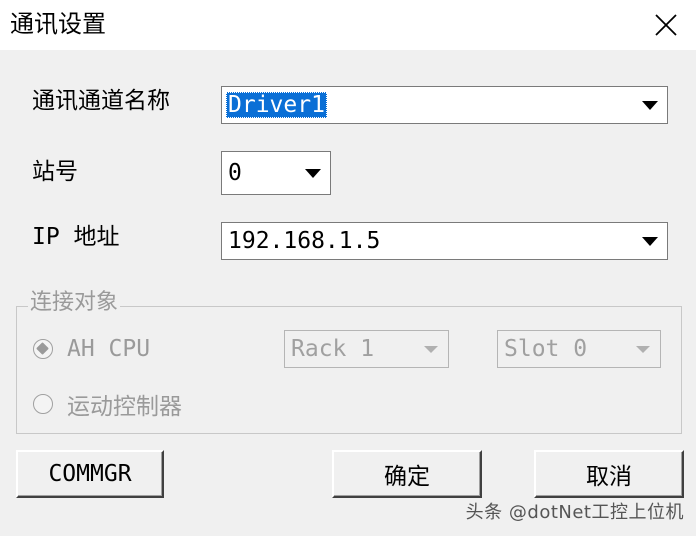 This screenshot has width=696, height=536. What do you see at coordinates (101, 101) in the screenshot?
I see `channel-name-label: 通讯通道名称` at bounding box center [101, 101].